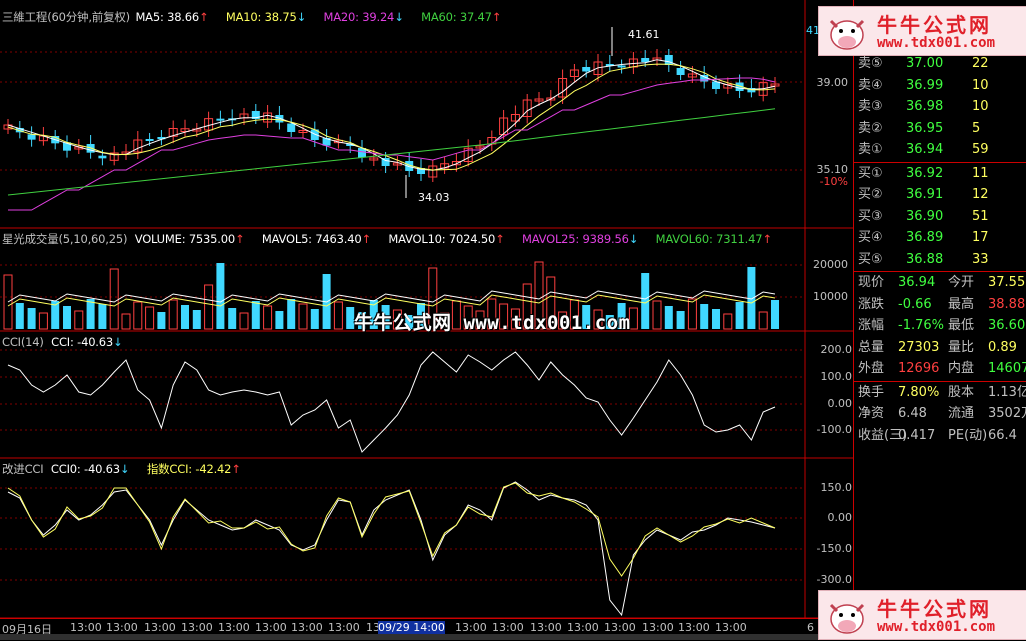  Describe the element at coordinates (940, 217) in the screenshot. I see `order-book-row: 买③ 36.90 51` at that location.